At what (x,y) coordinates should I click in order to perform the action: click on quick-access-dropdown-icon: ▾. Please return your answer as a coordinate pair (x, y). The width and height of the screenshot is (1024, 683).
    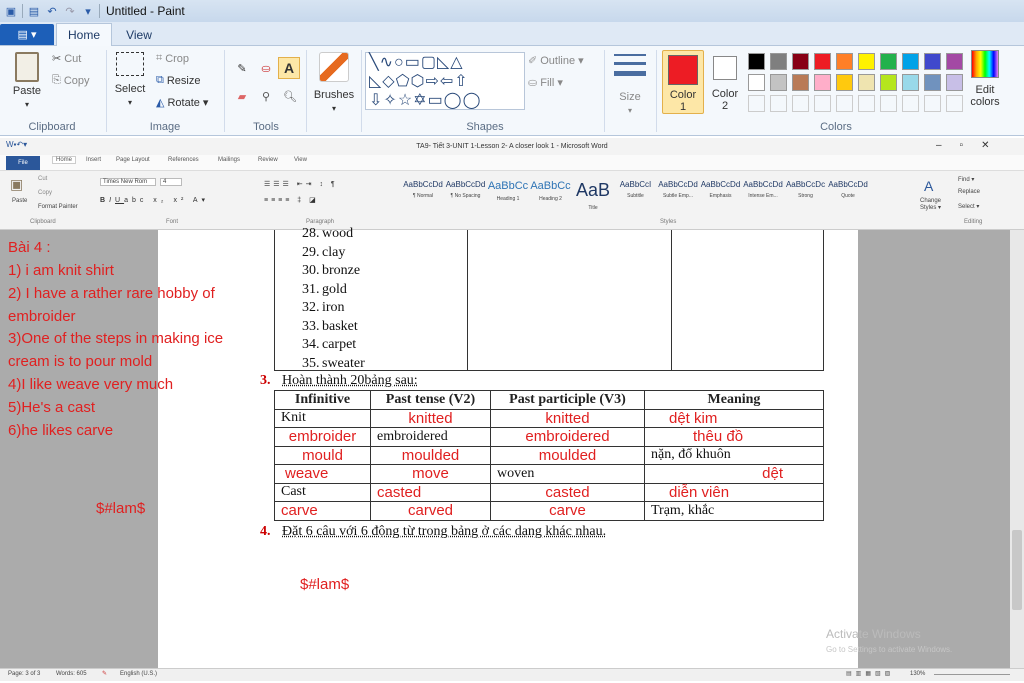
    Looking at the image, I should click on (88, 11).